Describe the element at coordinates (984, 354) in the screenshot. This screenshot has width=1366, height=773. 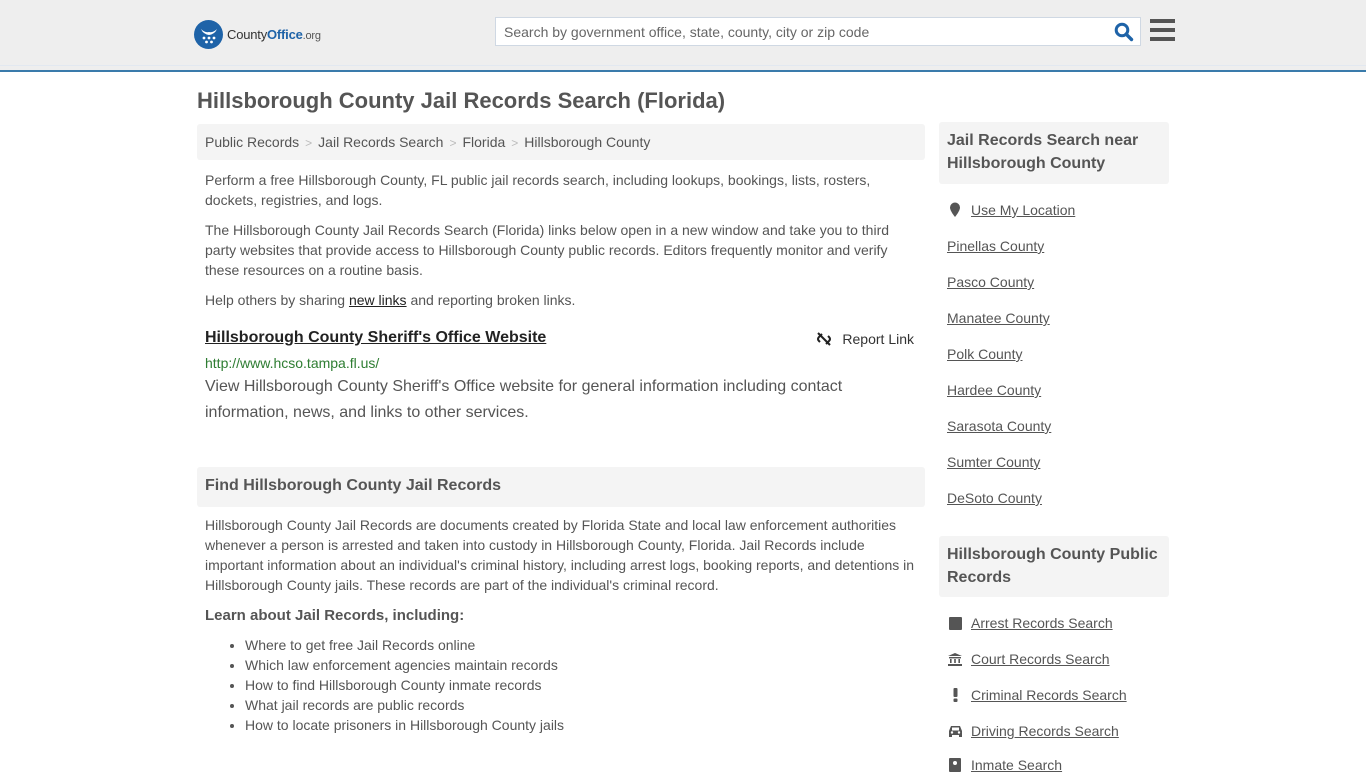
I see `nearby-county-link: Polk County` at that location.